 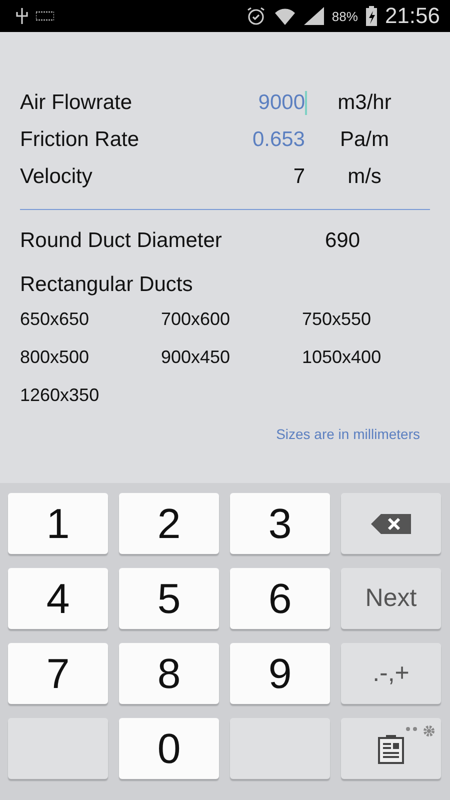 What do you see at coordinates (80, 140) in the screenshot?
I see `field-label: Friction Rate` at bounding box center [80, 140].